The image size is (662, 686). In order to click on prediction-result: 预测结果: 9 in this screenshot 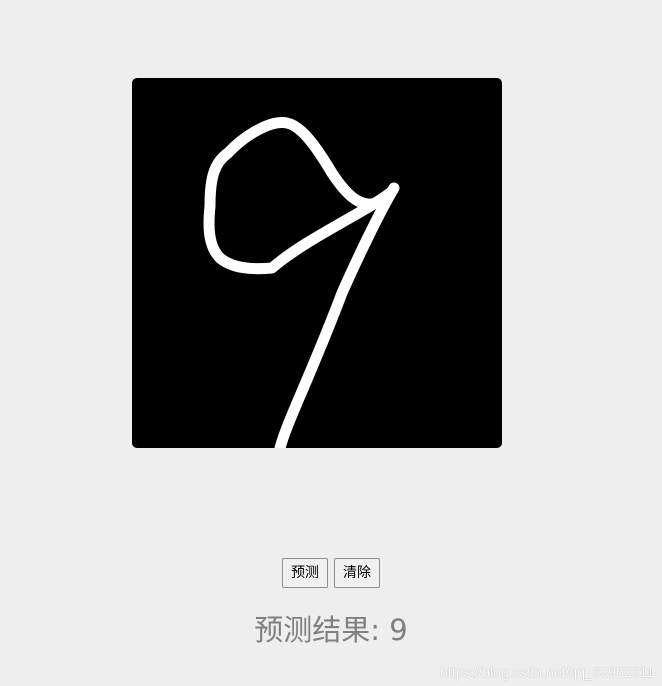, I will do `click(331, 630)`.